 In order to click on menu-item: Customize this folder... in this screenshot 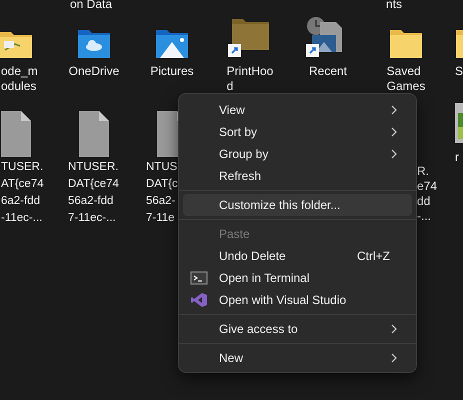, I will do `click(297, 205)`.